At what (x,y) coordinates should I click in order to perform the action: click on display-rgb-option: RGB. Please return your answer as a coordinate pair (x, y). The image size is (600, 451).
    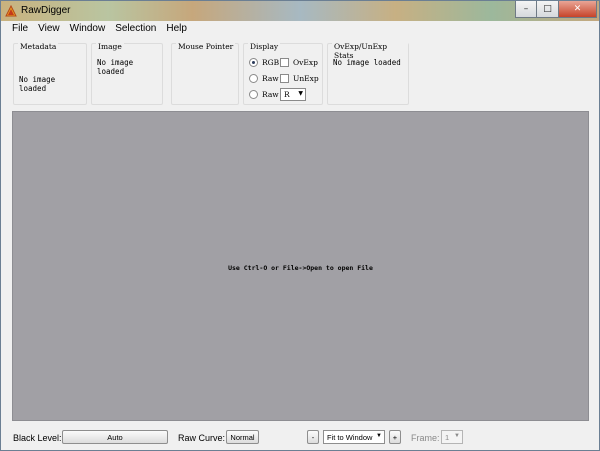
    Looking at the image, I should click on (264, 62).